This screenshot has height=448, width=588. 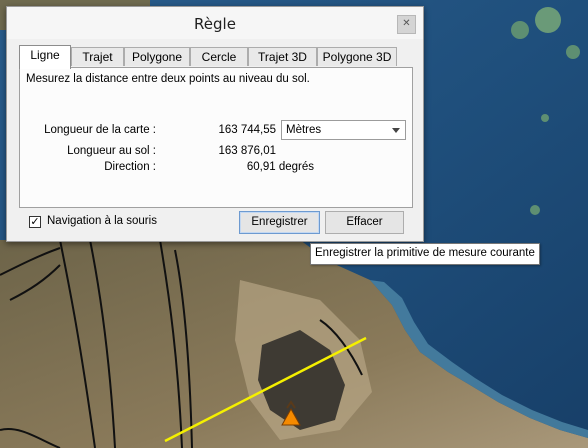 I want to click on tab-trajet: Trajet, so click(x=97, y=56).